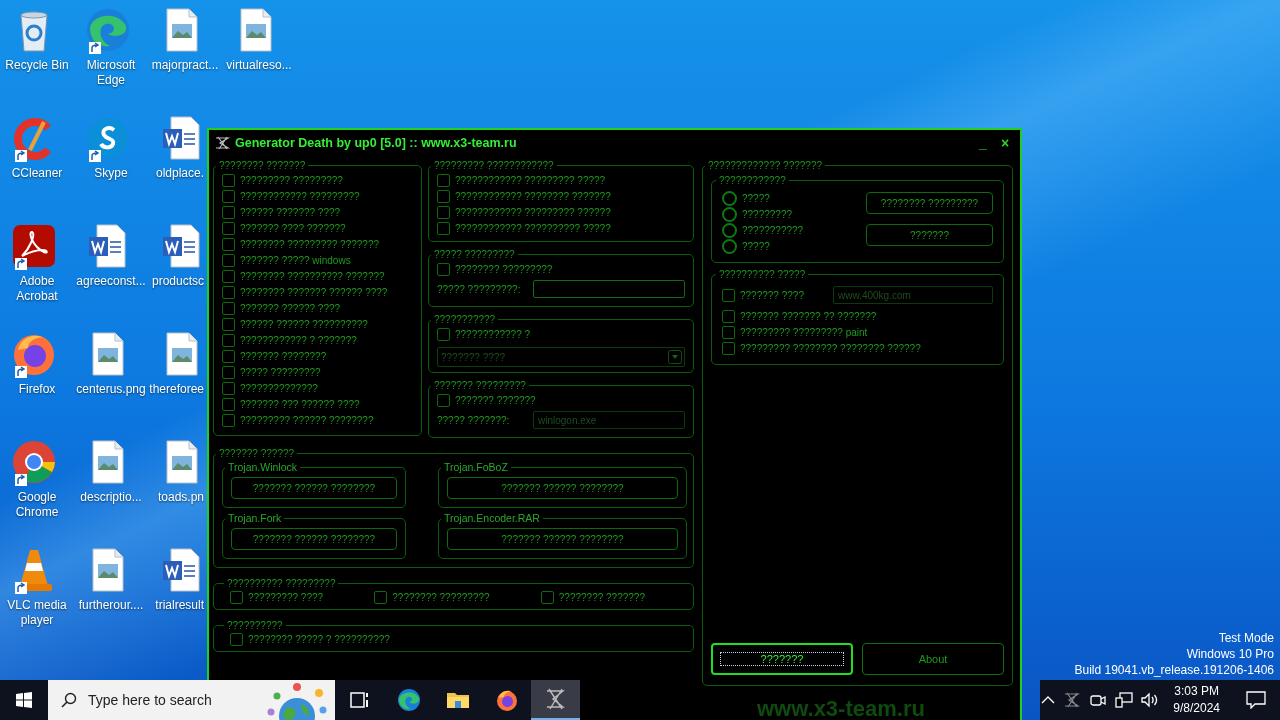 This screenshot has width=1280, height=720. What do you see at coordinates (492, 518) in the screenshot?
I see `group-title: Trojan.Encoder.RAR` at bounding box center [492, 518].